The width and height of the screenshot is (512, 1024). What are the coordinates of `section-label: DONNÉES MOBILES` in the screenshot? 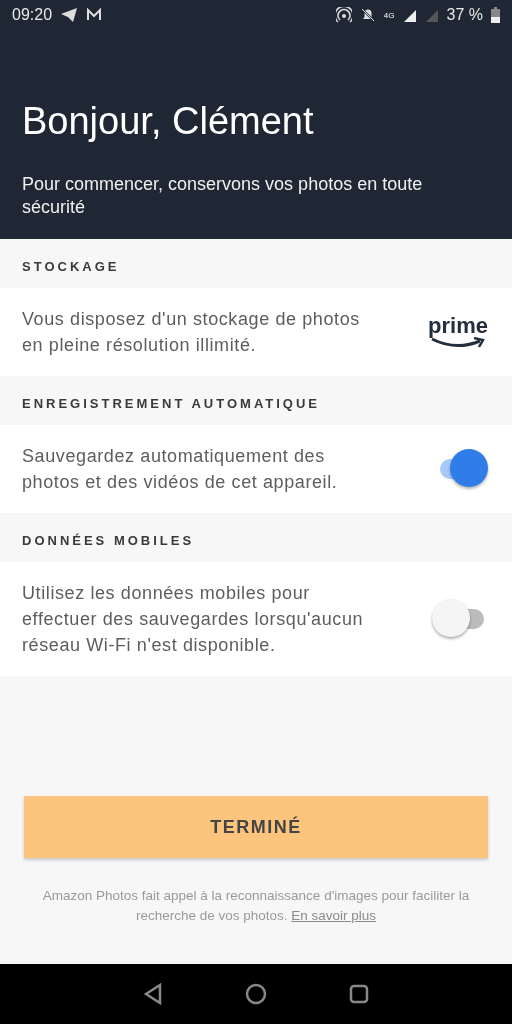 It's located at (108, 541).